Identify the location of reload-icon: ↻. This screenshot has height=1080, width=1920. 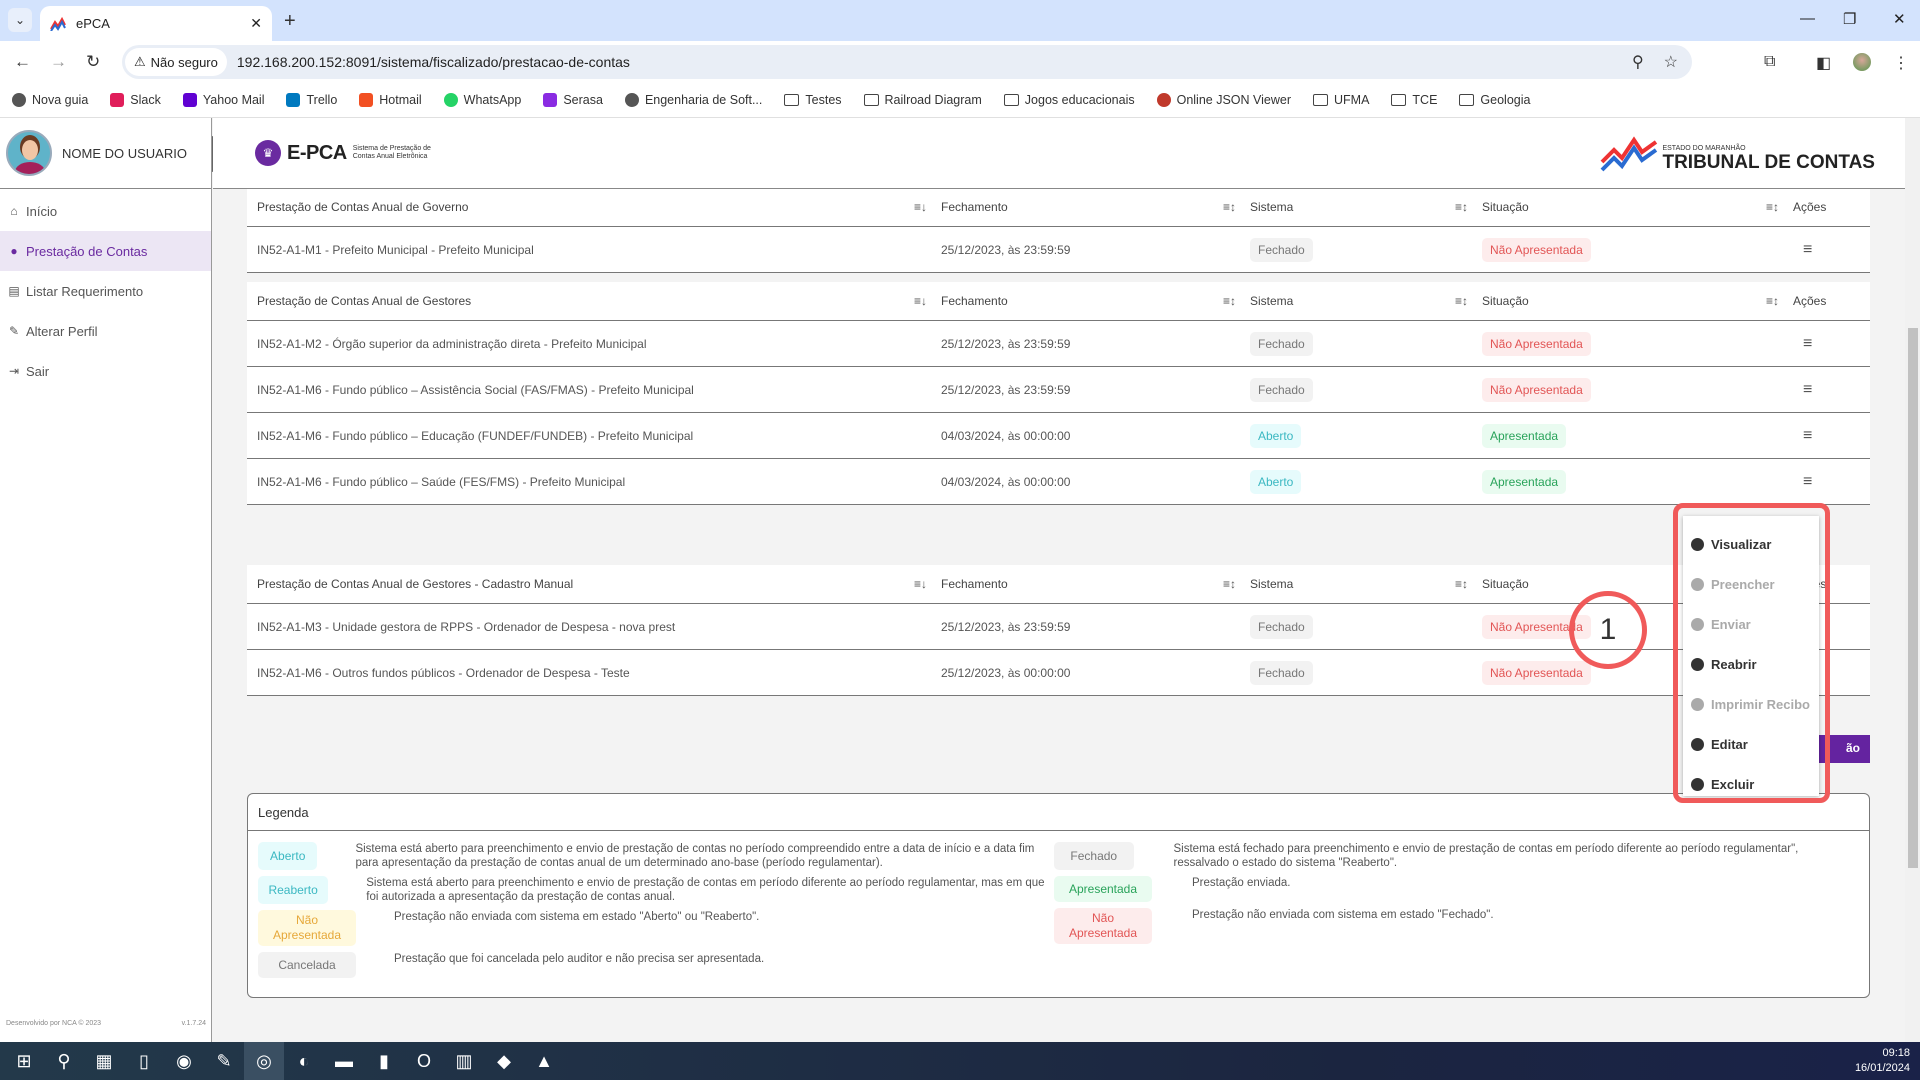
(93, 62).